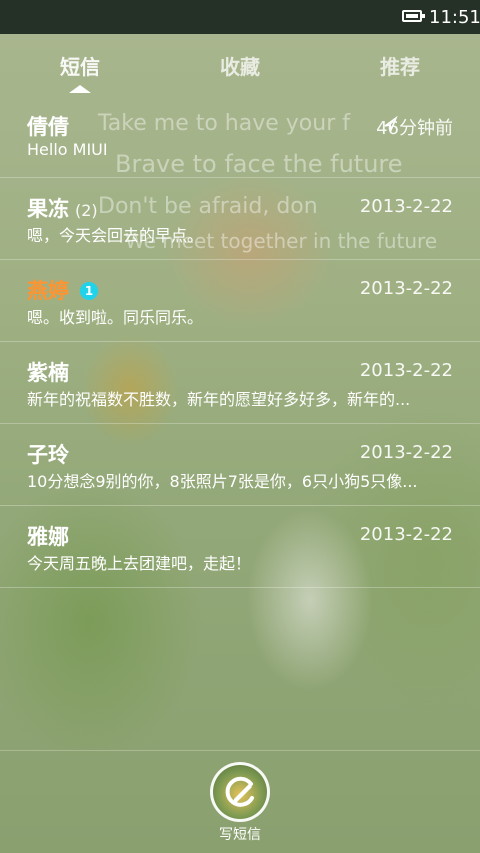 The height and width of the screenshot is (853, 480). What do you see at coordinates (48, 291) in the screenshot?
I see `contact-name: 燕婷` at bounding box center [48, 291].